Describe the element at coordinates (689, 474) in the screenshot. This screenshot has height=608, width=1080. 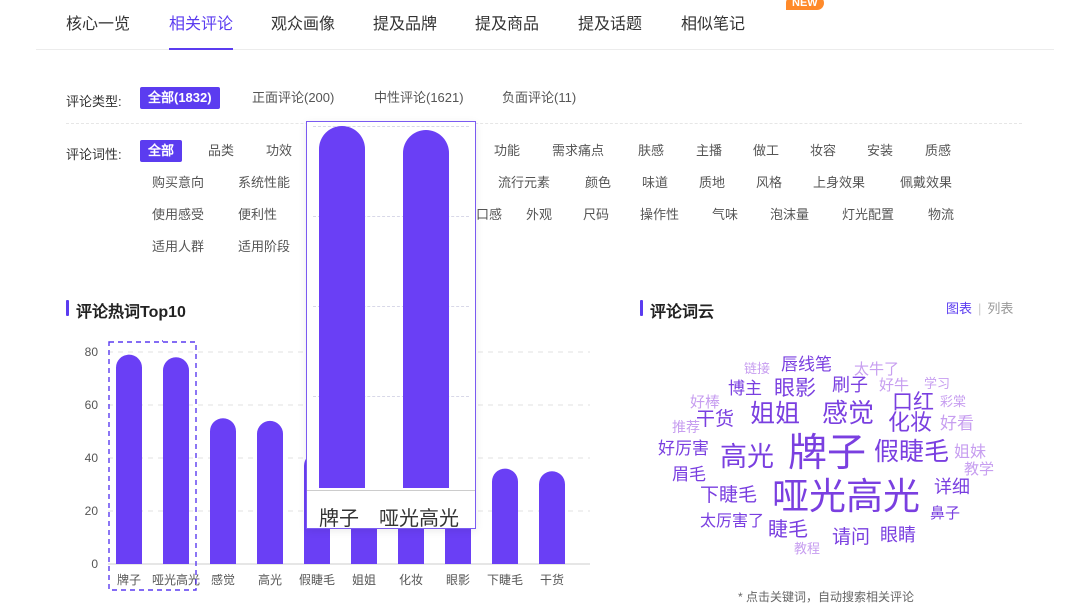
I see `cloud-word: 眉毛` at that location.